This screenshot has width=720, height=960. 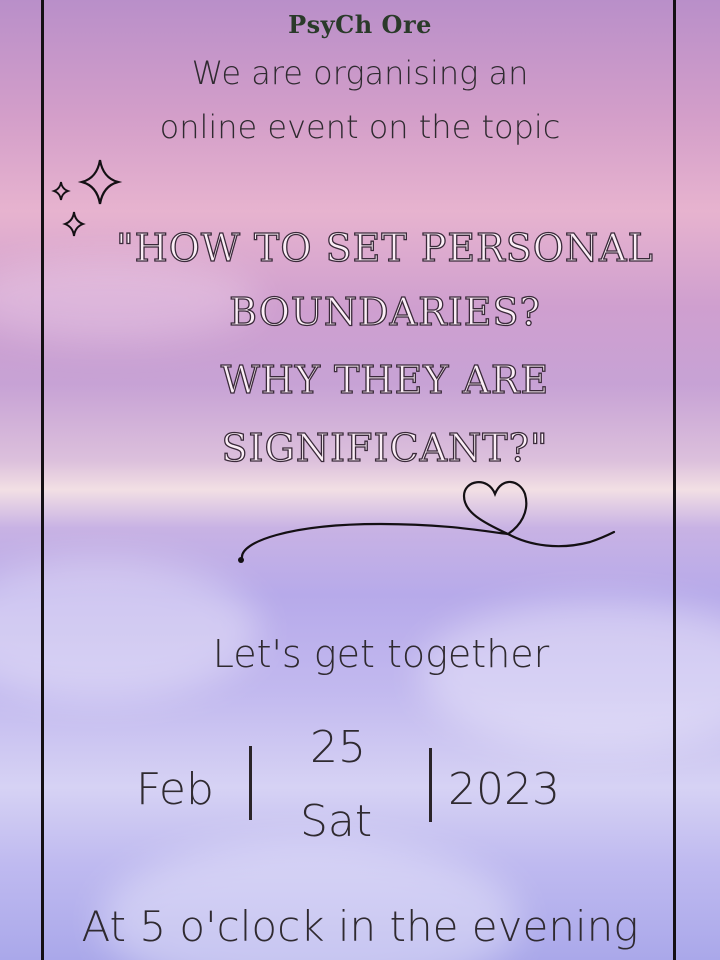 What do you see at coordinates (385, 379) in the screenshot?
I see `topic-title-line-3: WHY THEY ARE` at bounding box center [385, 379].